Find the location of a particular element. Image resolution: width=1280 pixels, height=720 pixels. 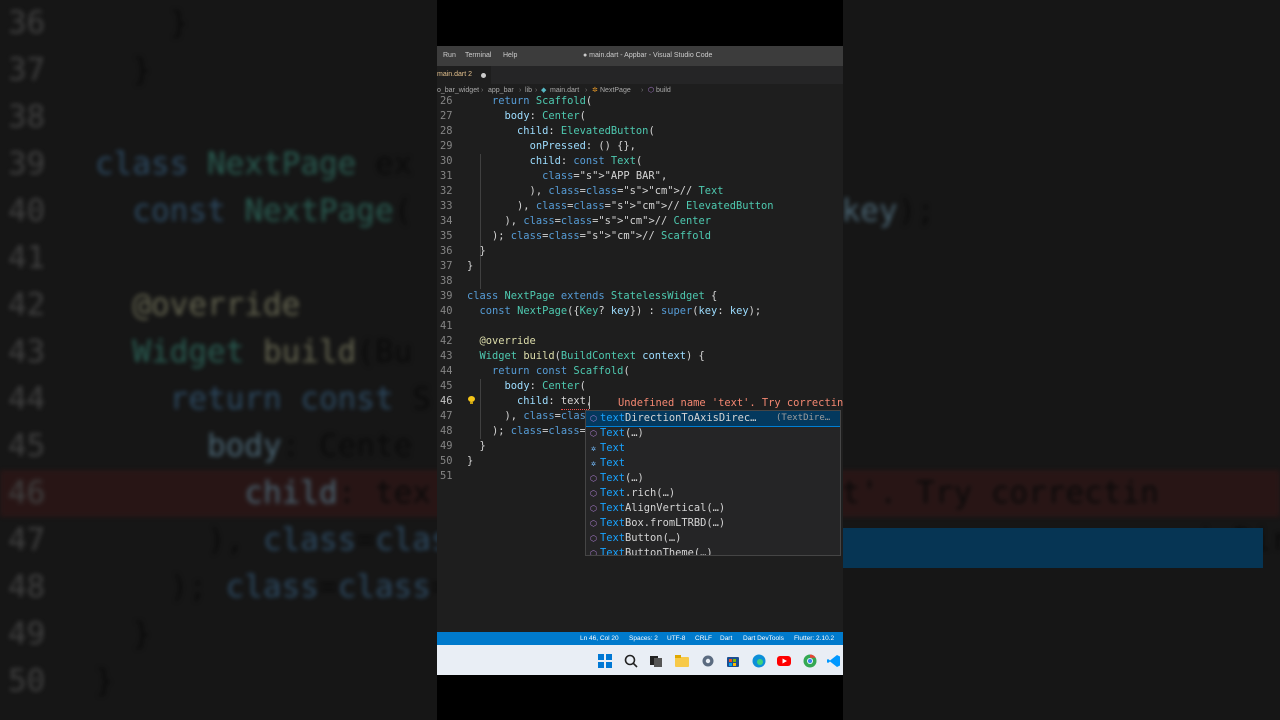

line-code: class NextPage extends StatelessWidget { is located at coordinates (592, 296).